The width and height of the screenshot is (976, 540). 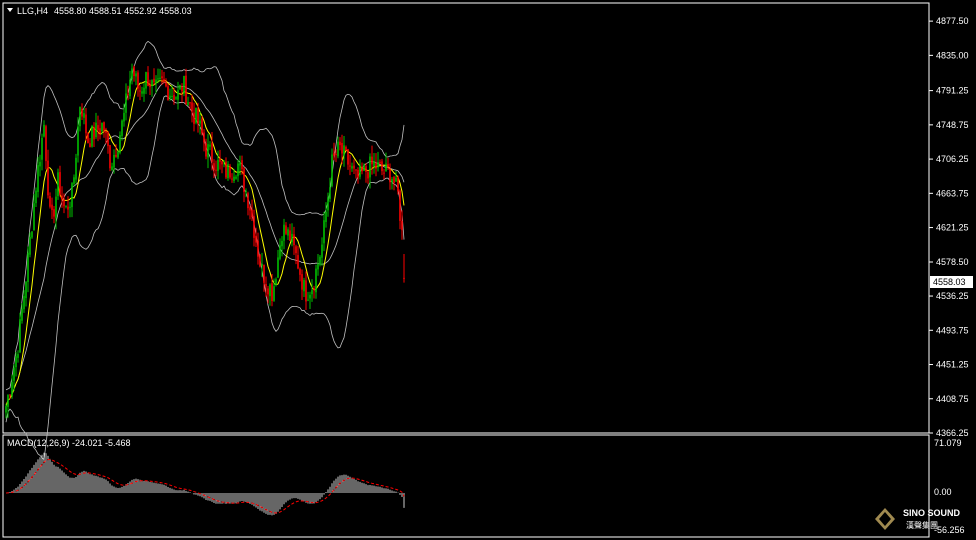 I want to click on price-tick-label: 4578.50, so click(x=952, y=262).